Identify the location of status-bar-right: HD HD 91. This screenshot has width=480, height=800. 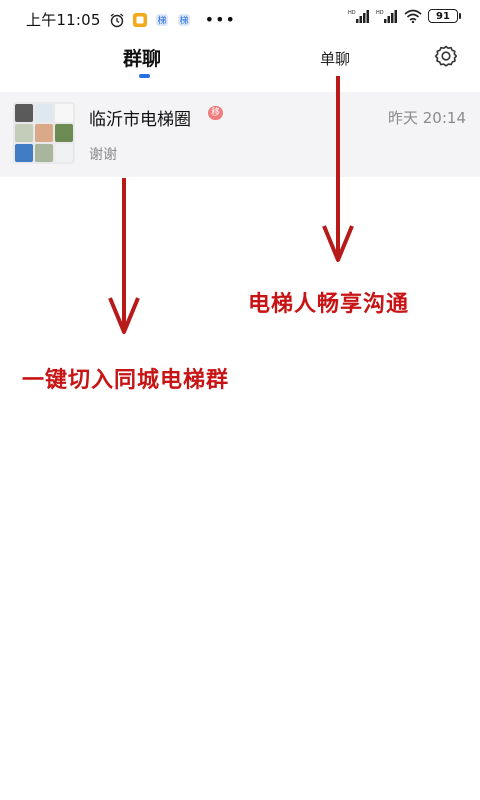
(404, 16).